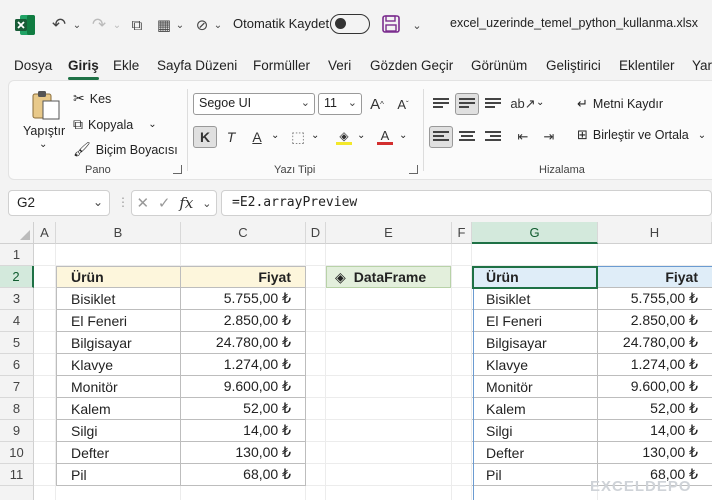  What do you see at coordinates (243, 387) in the screenshot?
I see `table-cell-price: 9.600,00 ₺` at bounding box center [243, 387].